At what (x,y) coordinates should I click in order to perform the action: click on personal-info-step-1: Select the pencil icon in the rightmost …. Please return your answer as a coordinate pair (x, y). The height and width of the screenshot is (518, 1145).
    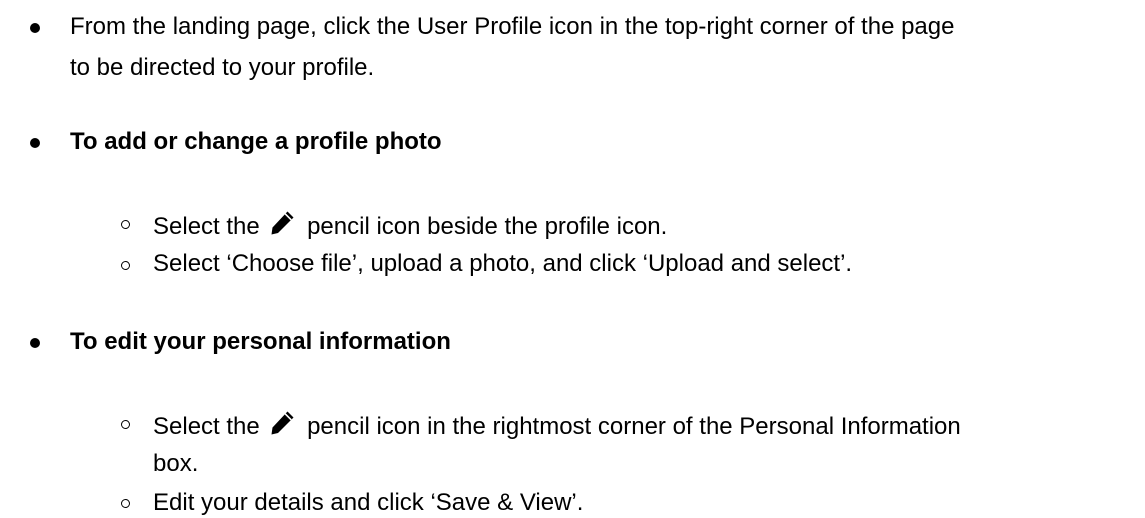
    Looking at the image, I should click on (557, 424).